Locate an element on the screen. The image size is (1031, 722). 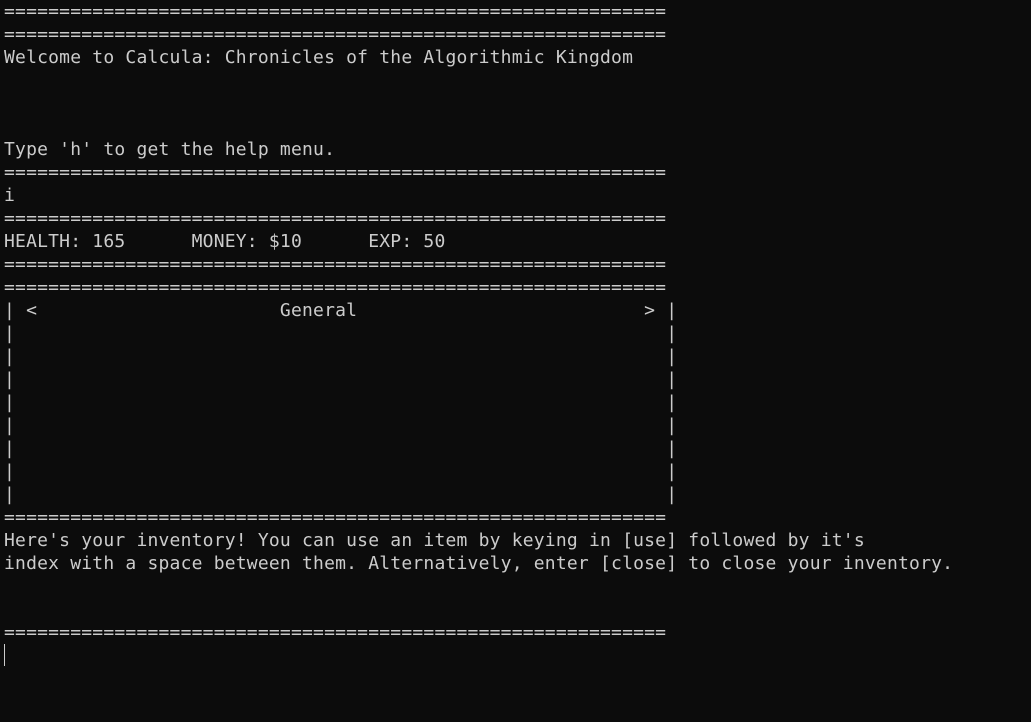
player-stats: HEALTH: 165 MONEY: $10 EXP: 50 is located at coordinates (225, 241).